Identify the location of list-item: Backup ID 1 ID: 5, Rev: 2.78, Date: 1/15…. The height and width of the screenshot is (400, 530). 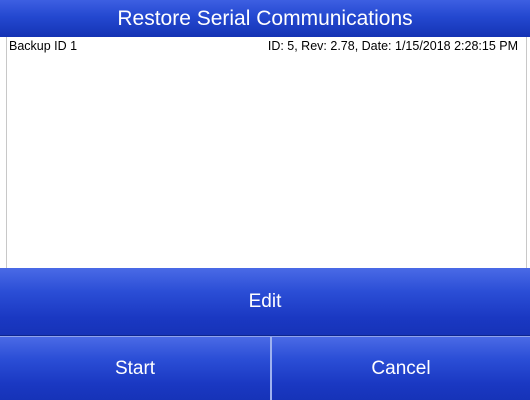
(266, 46).